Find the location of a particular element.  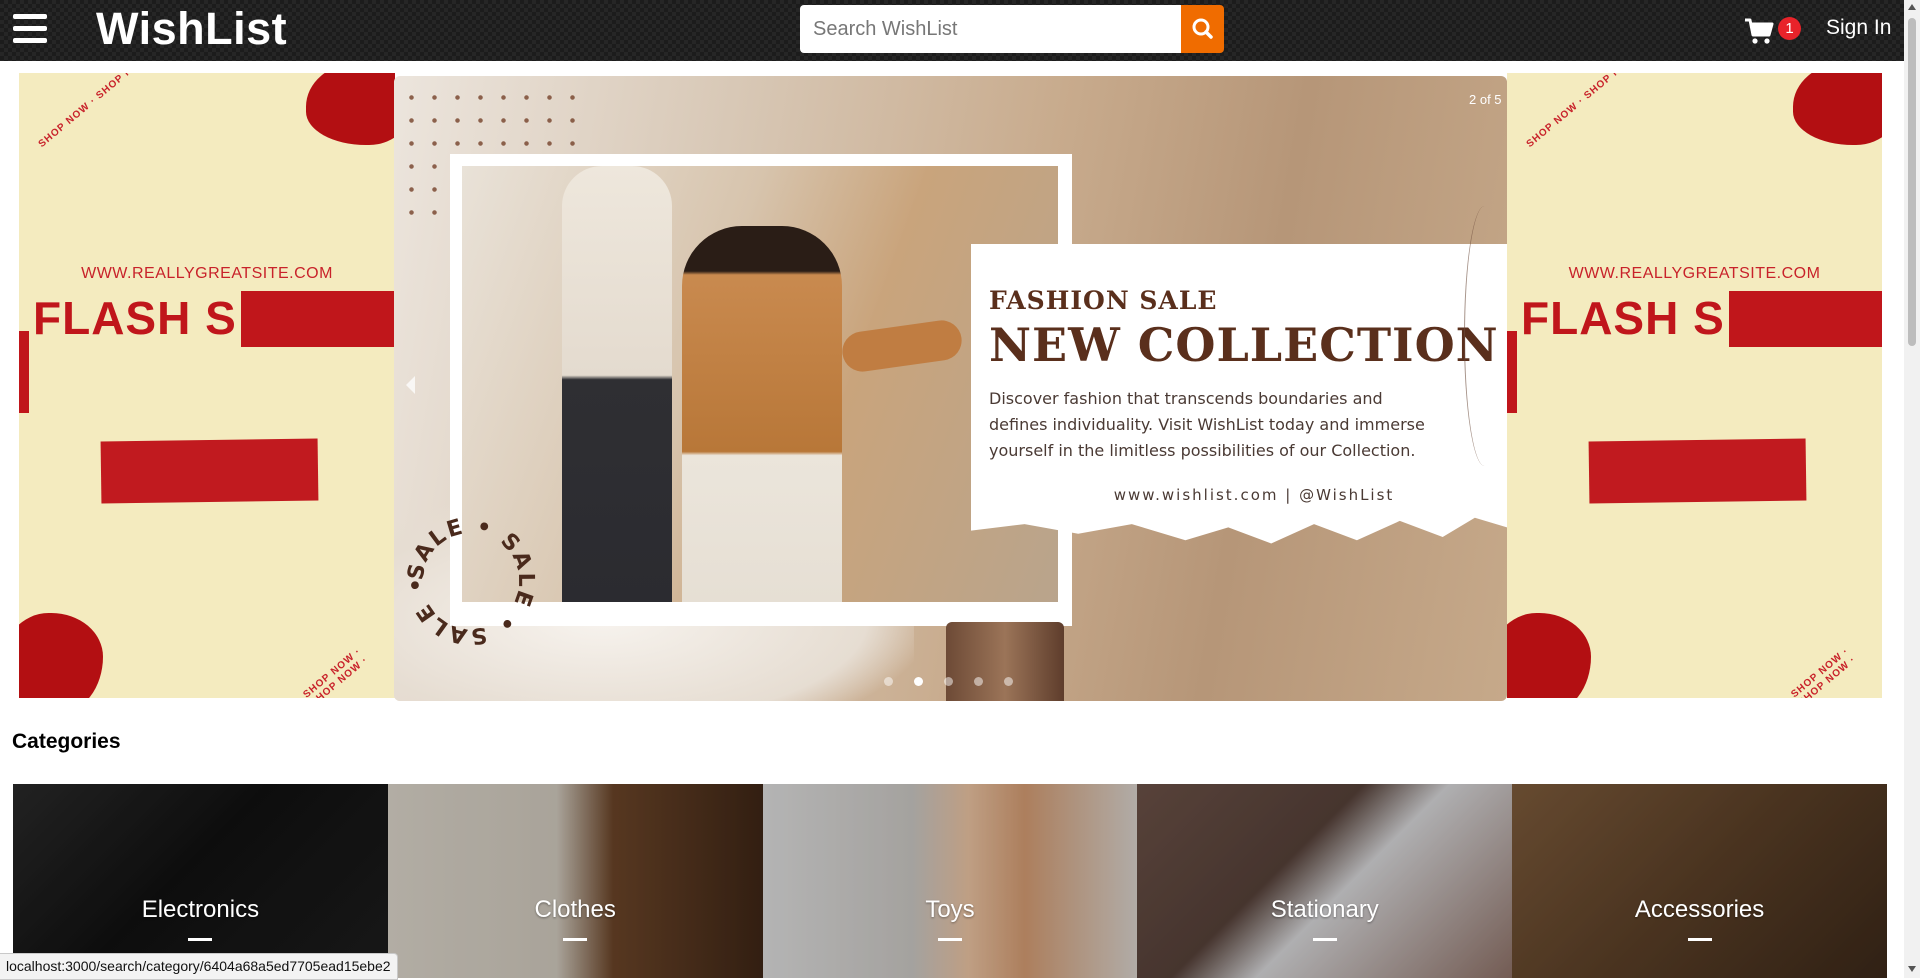

sale-ring-badge: SALE • SALE • SALE • is located at coordinates (471, 581).